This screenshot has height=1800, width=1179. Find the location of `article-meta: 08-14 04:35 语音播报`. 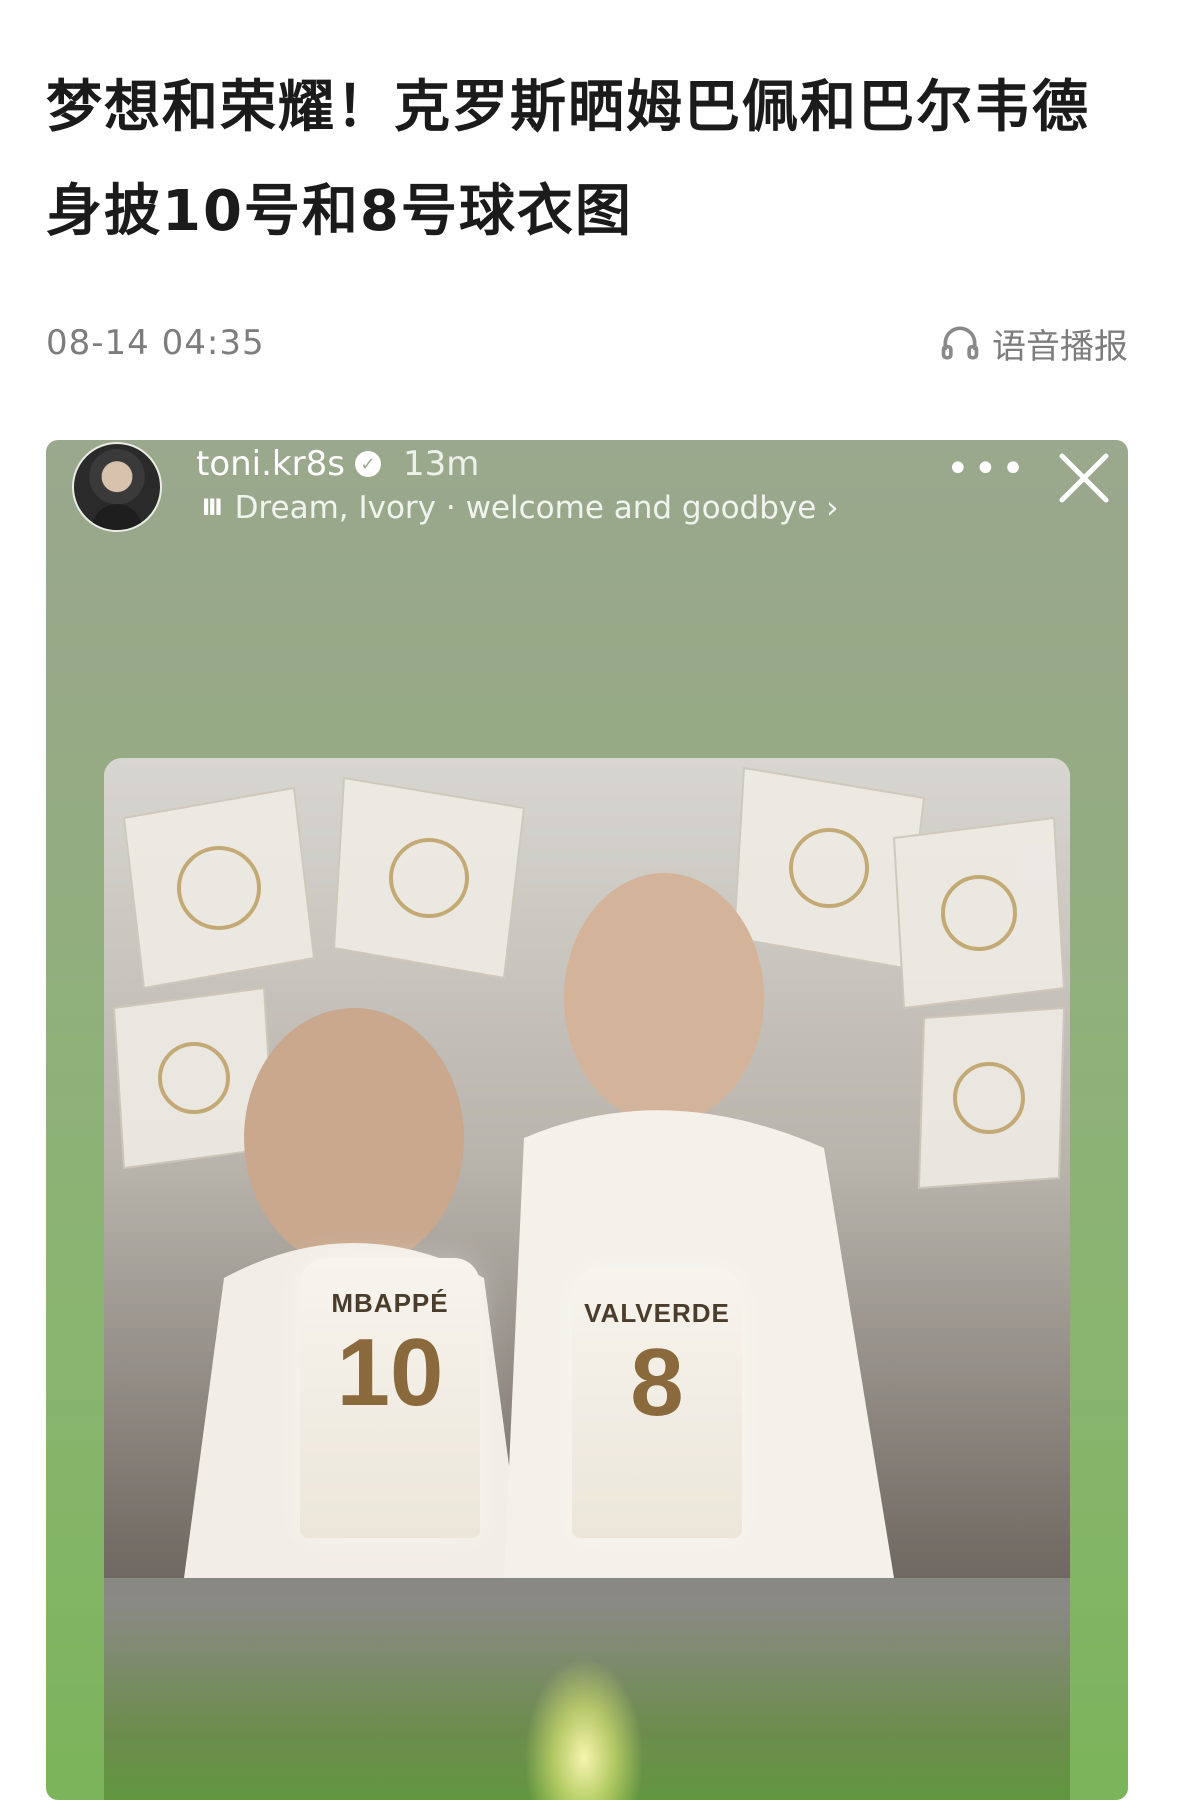

article-meta: 08-14 04:35 语音播报 is located at coordinates (587, 343).